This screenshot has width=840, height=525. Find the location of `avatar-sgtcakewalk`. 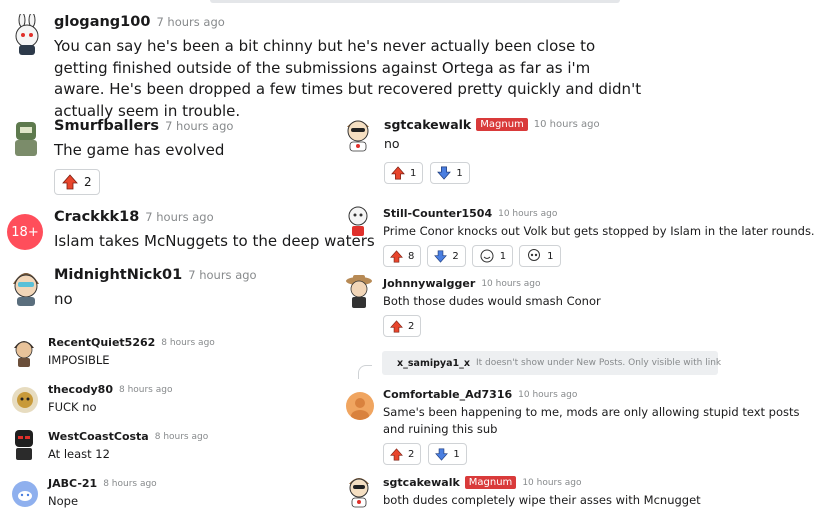

avatar-sgtcakewalk is located at coordinates (358, 133).